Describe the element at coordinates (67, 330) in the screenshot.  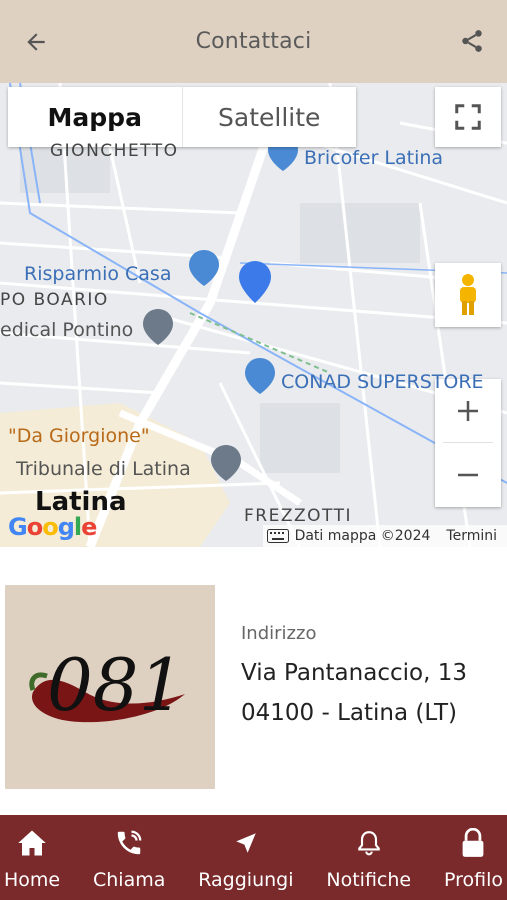
I see `map-label-pontino: edical Pontino` at that location.